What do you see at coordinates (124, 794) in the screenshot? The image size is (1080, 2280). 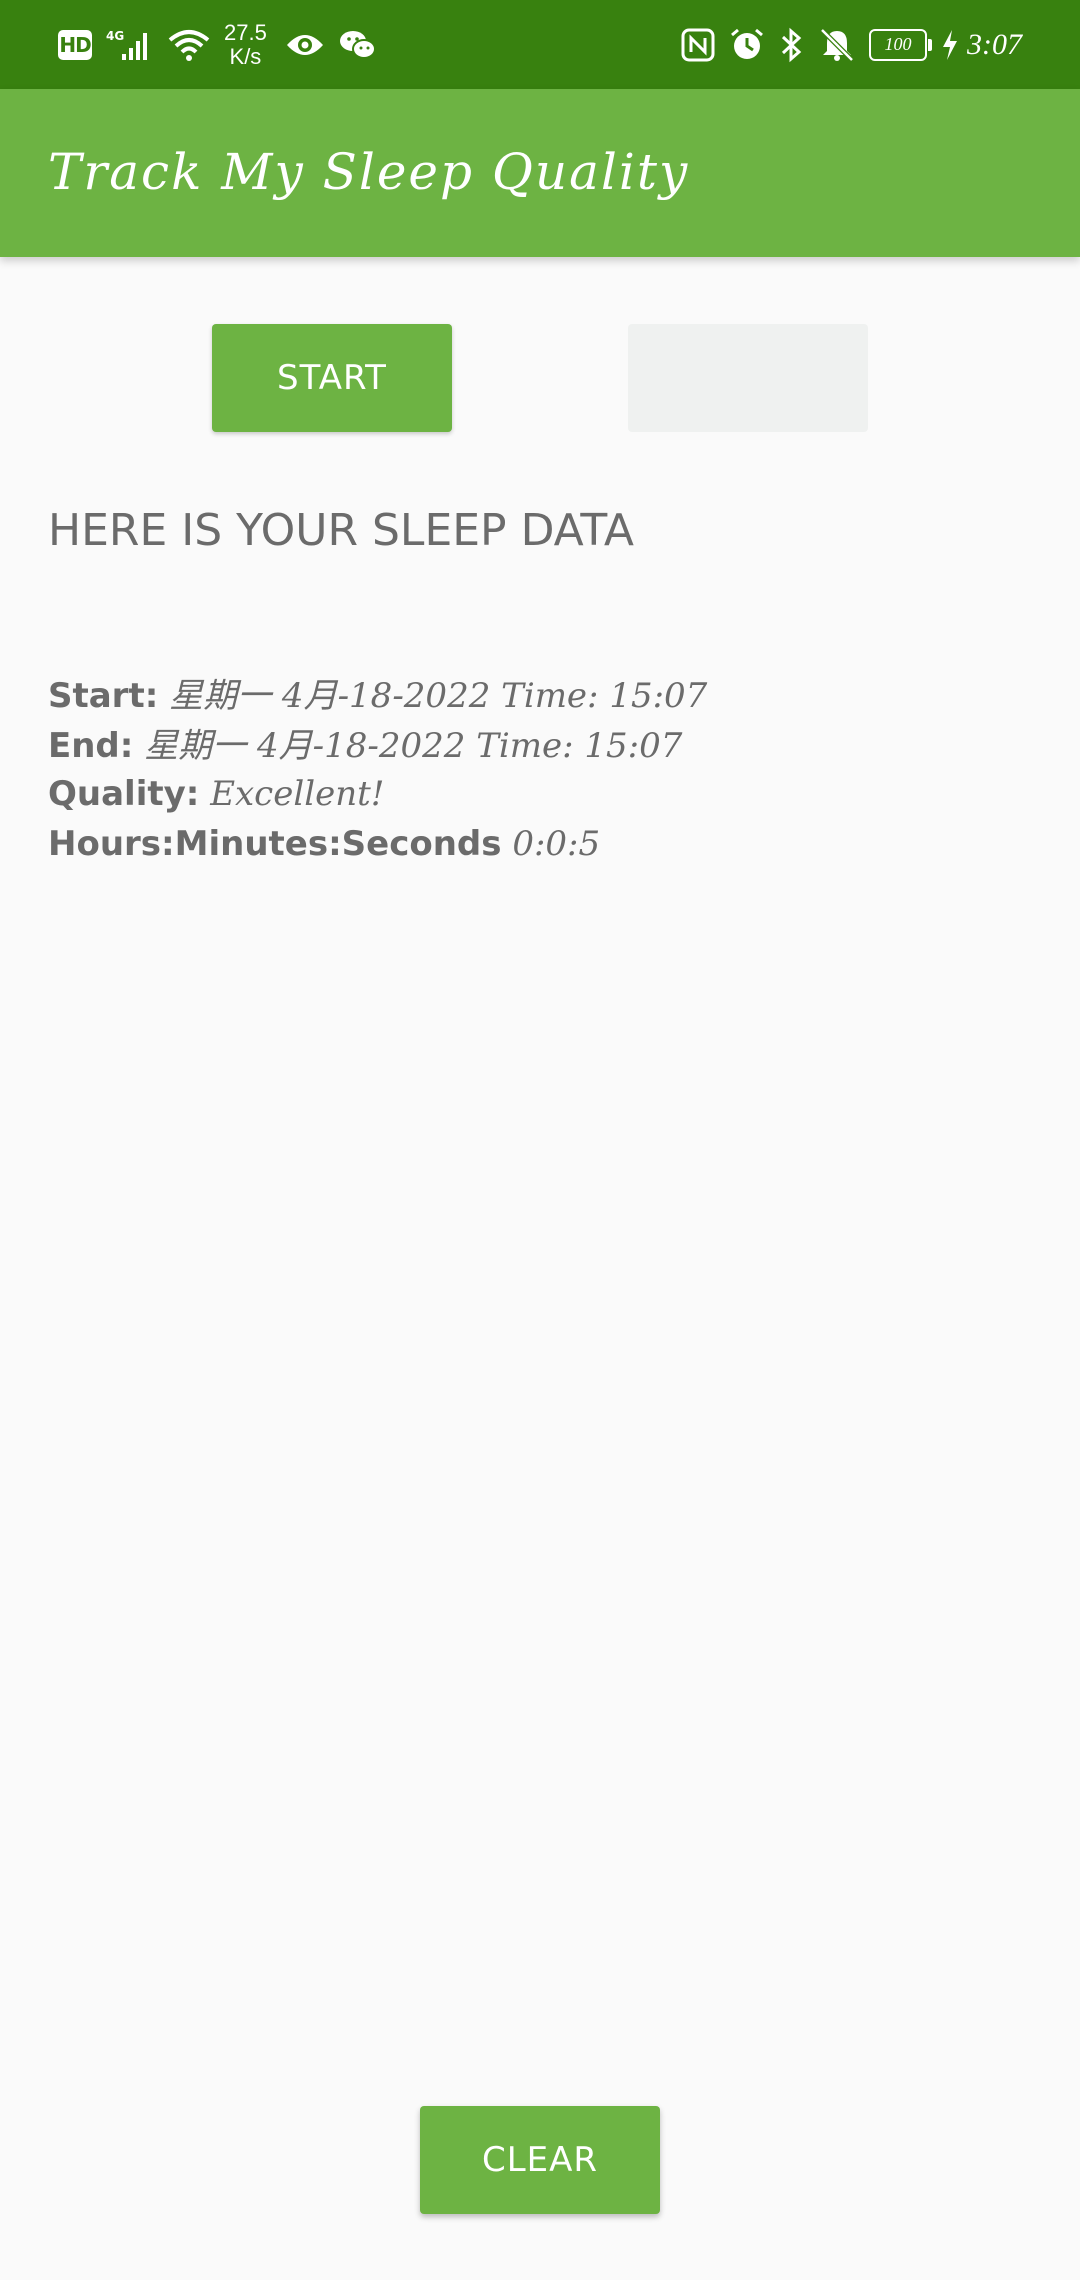 I see `quality-label: Quality:` at bounding box center [124, 794].